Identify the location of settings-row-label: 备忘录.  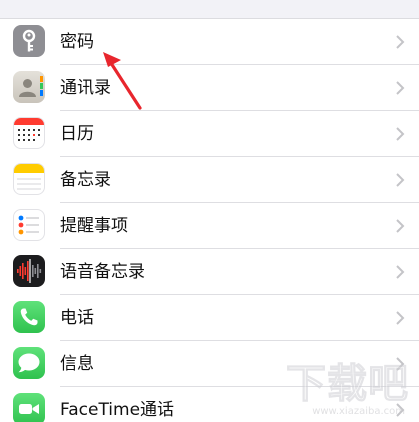
(85, 180).